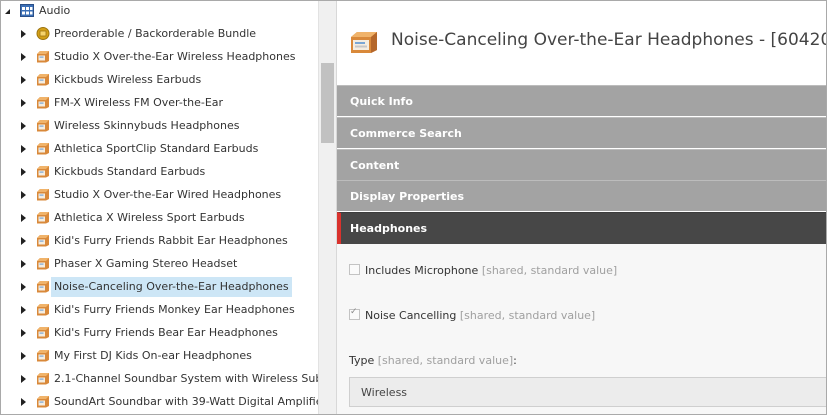 The height and width of the screenshot is (415, 827). I want to click on tree-scrollbar, so click(327, 207).